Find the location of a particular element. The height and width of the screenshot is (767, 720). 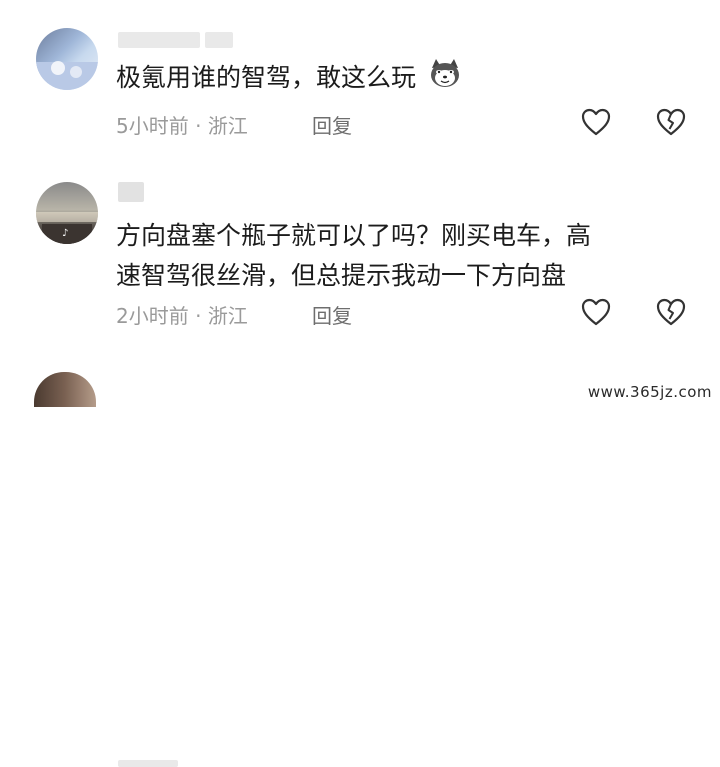

comment-text: 极氪用谁的智驾，敢这么玩 is located at coordinates (289, 79).